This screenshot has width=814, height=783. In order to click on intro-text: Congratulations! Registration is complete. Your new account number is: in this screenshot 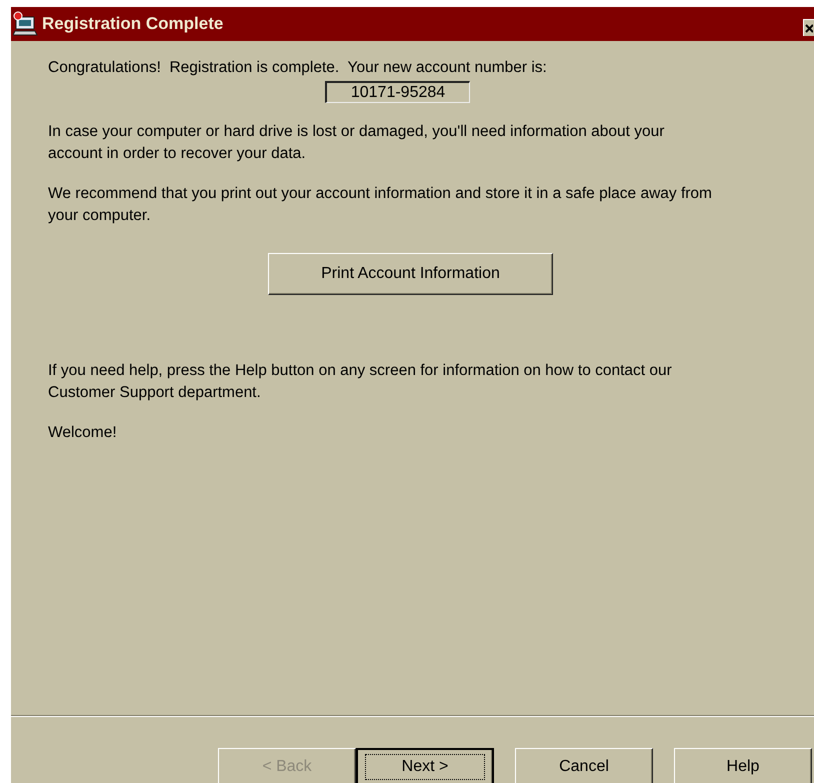, I will do `click(298, 68)`.